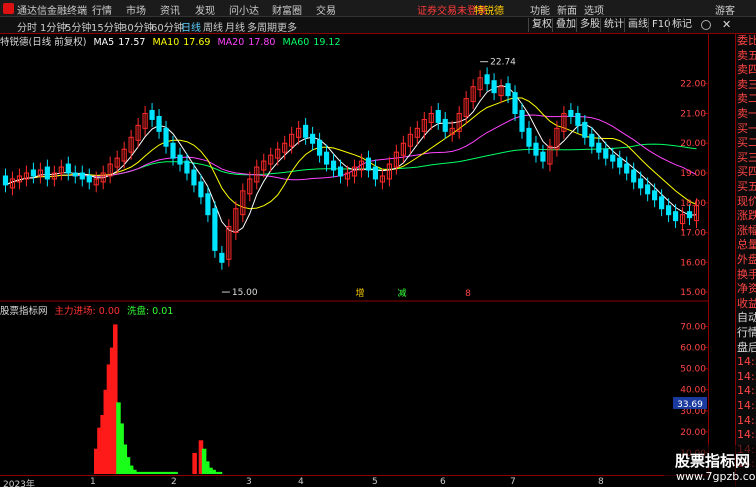 The width and height of the screenshot is (756, 487). Describe the element at coordinates (693, 174) in the screenshot. I see `price-tick-label: 19.00` at that location.